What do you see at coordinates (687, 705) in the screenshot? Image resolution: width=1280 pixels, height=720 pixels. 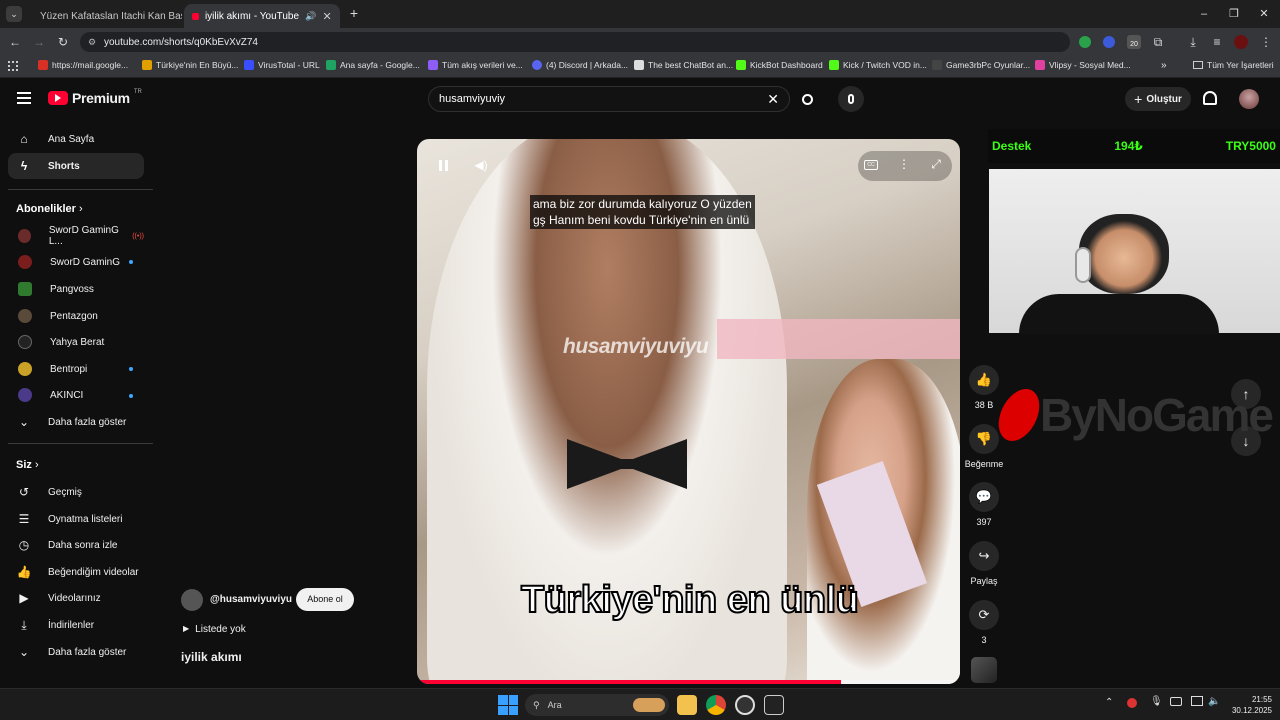 I see `file-explorer-icon` at bounding box center [687, 705].